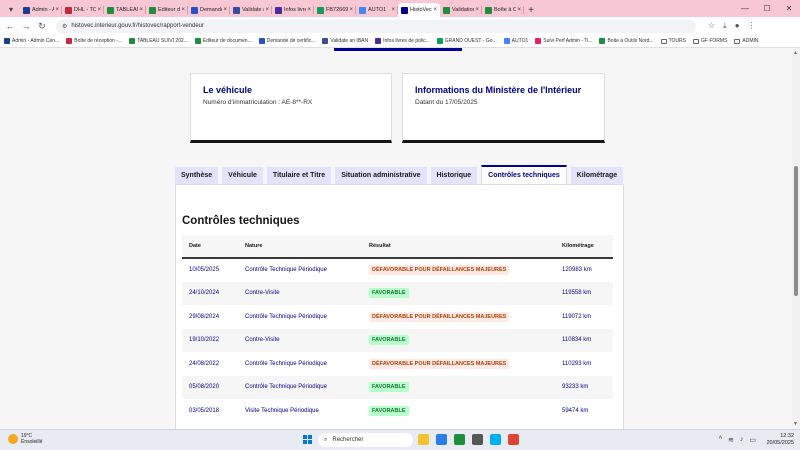  Describe the element at coordinates (524, 174) in the screenshot. I see `report-tab: Contrôles techniques` at that location.